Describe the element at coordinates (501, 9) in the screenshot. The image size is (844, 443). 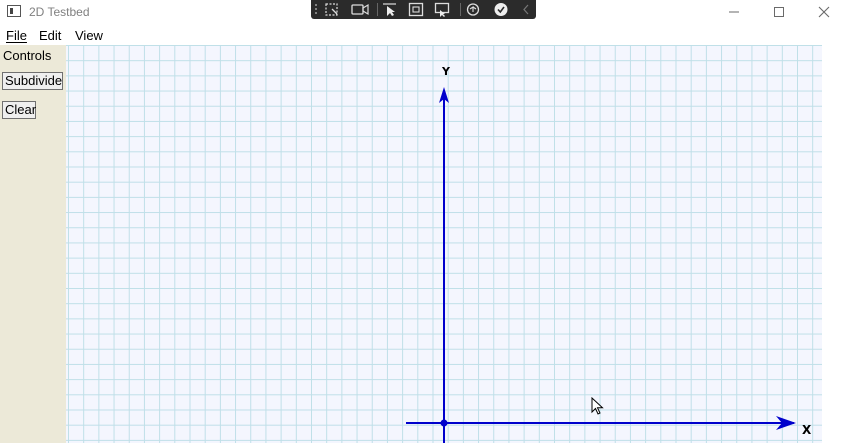
I see `confirm-check-icon` at that location.